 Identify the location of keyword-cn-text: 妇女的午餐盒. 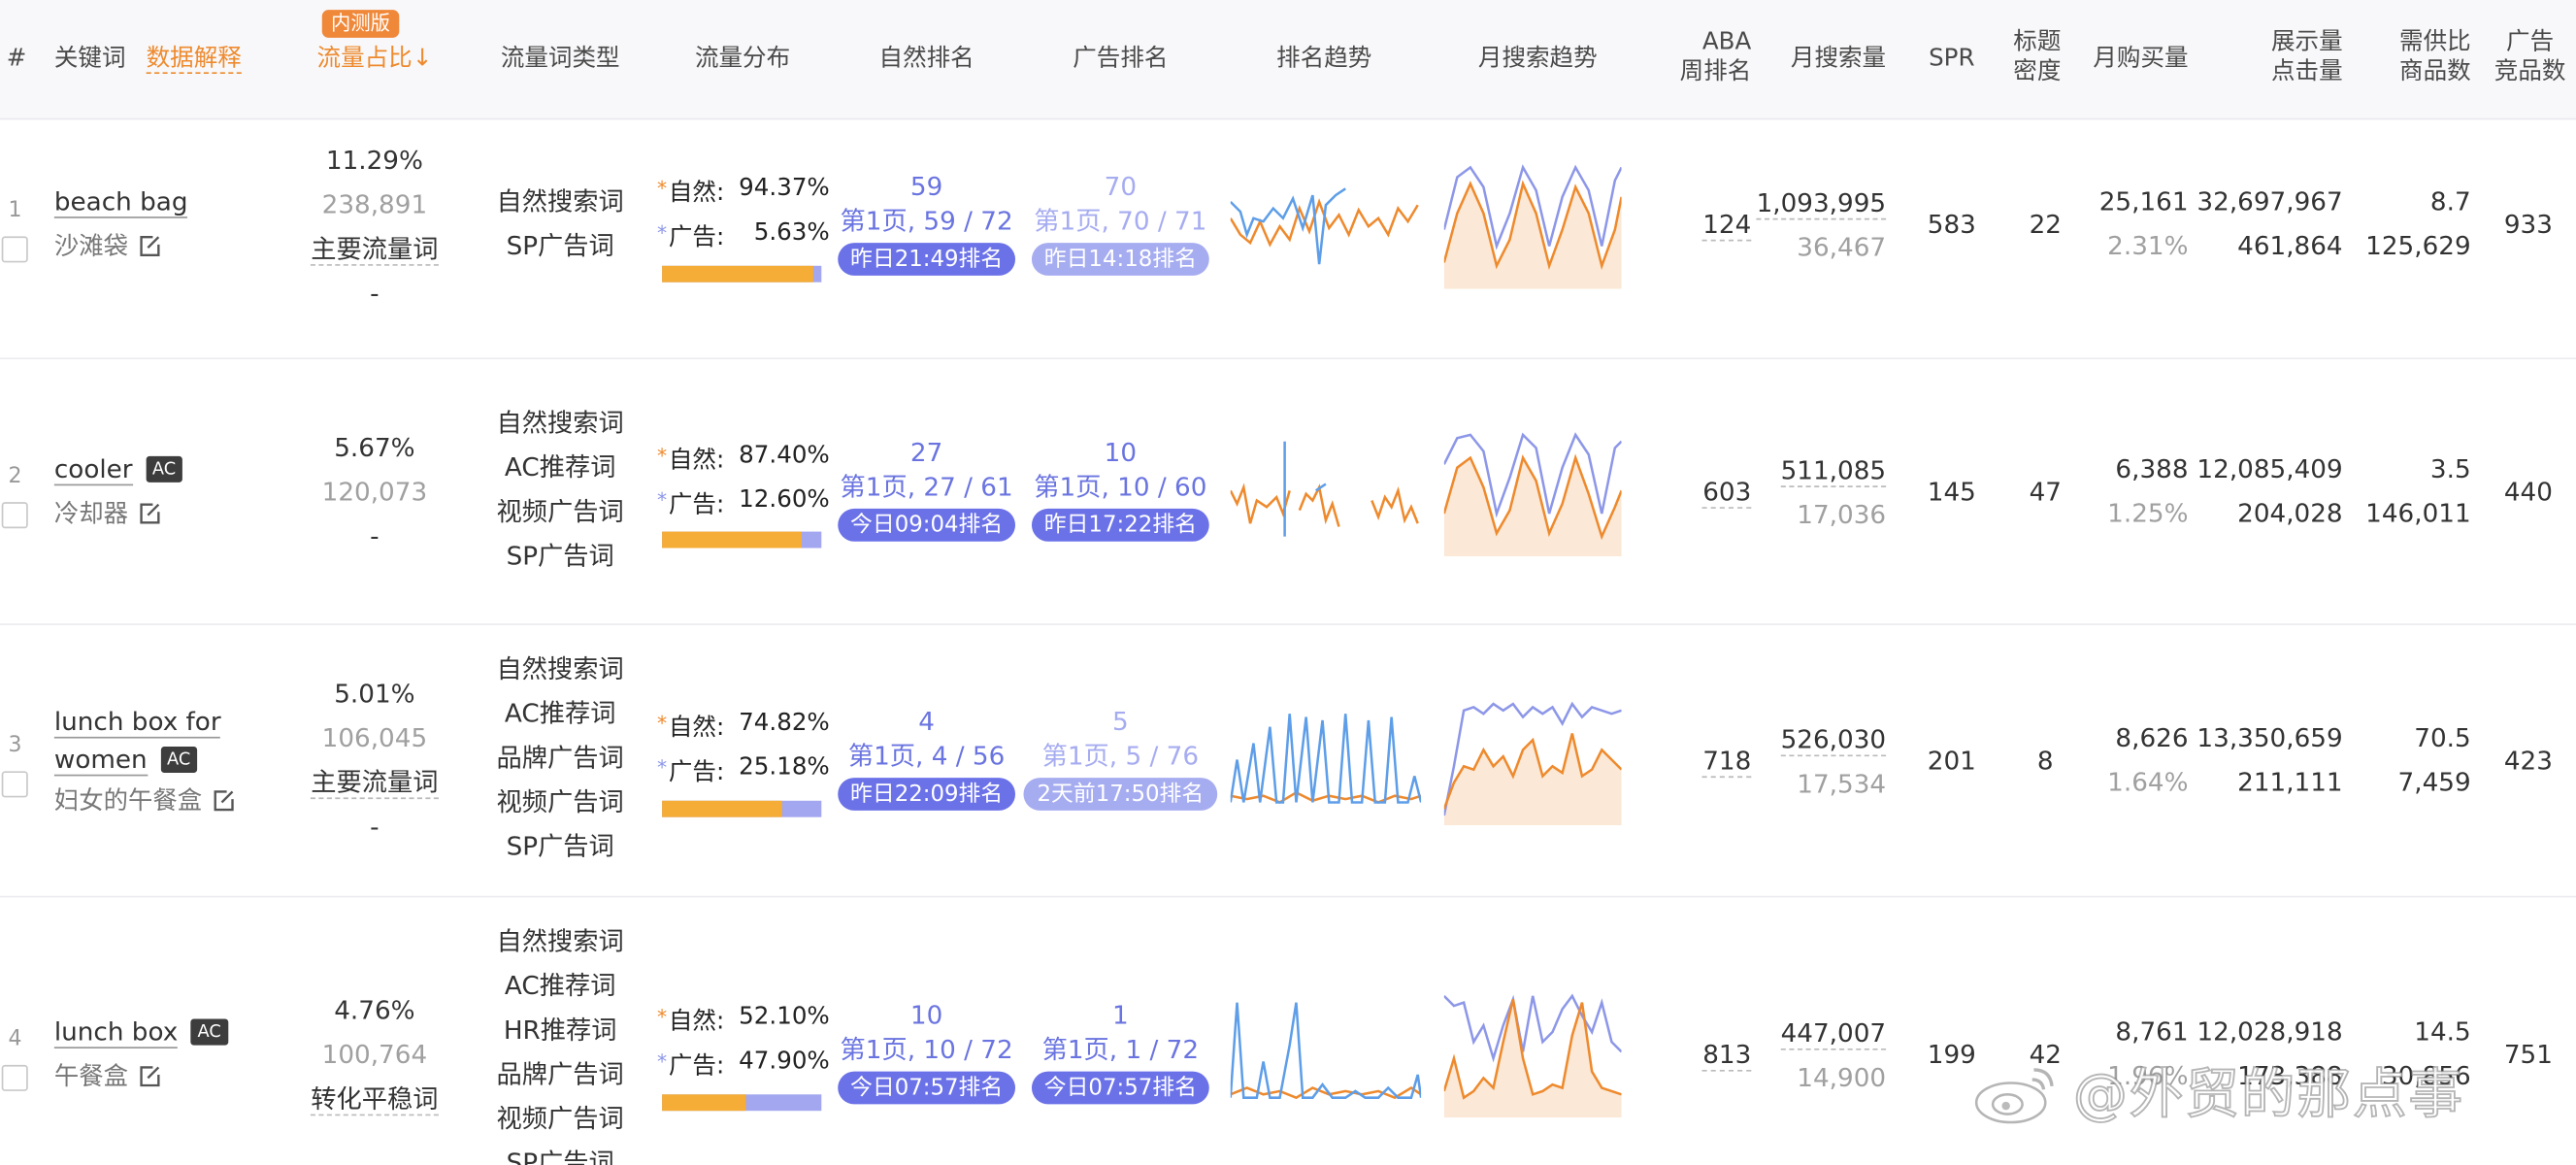
(128, 800).